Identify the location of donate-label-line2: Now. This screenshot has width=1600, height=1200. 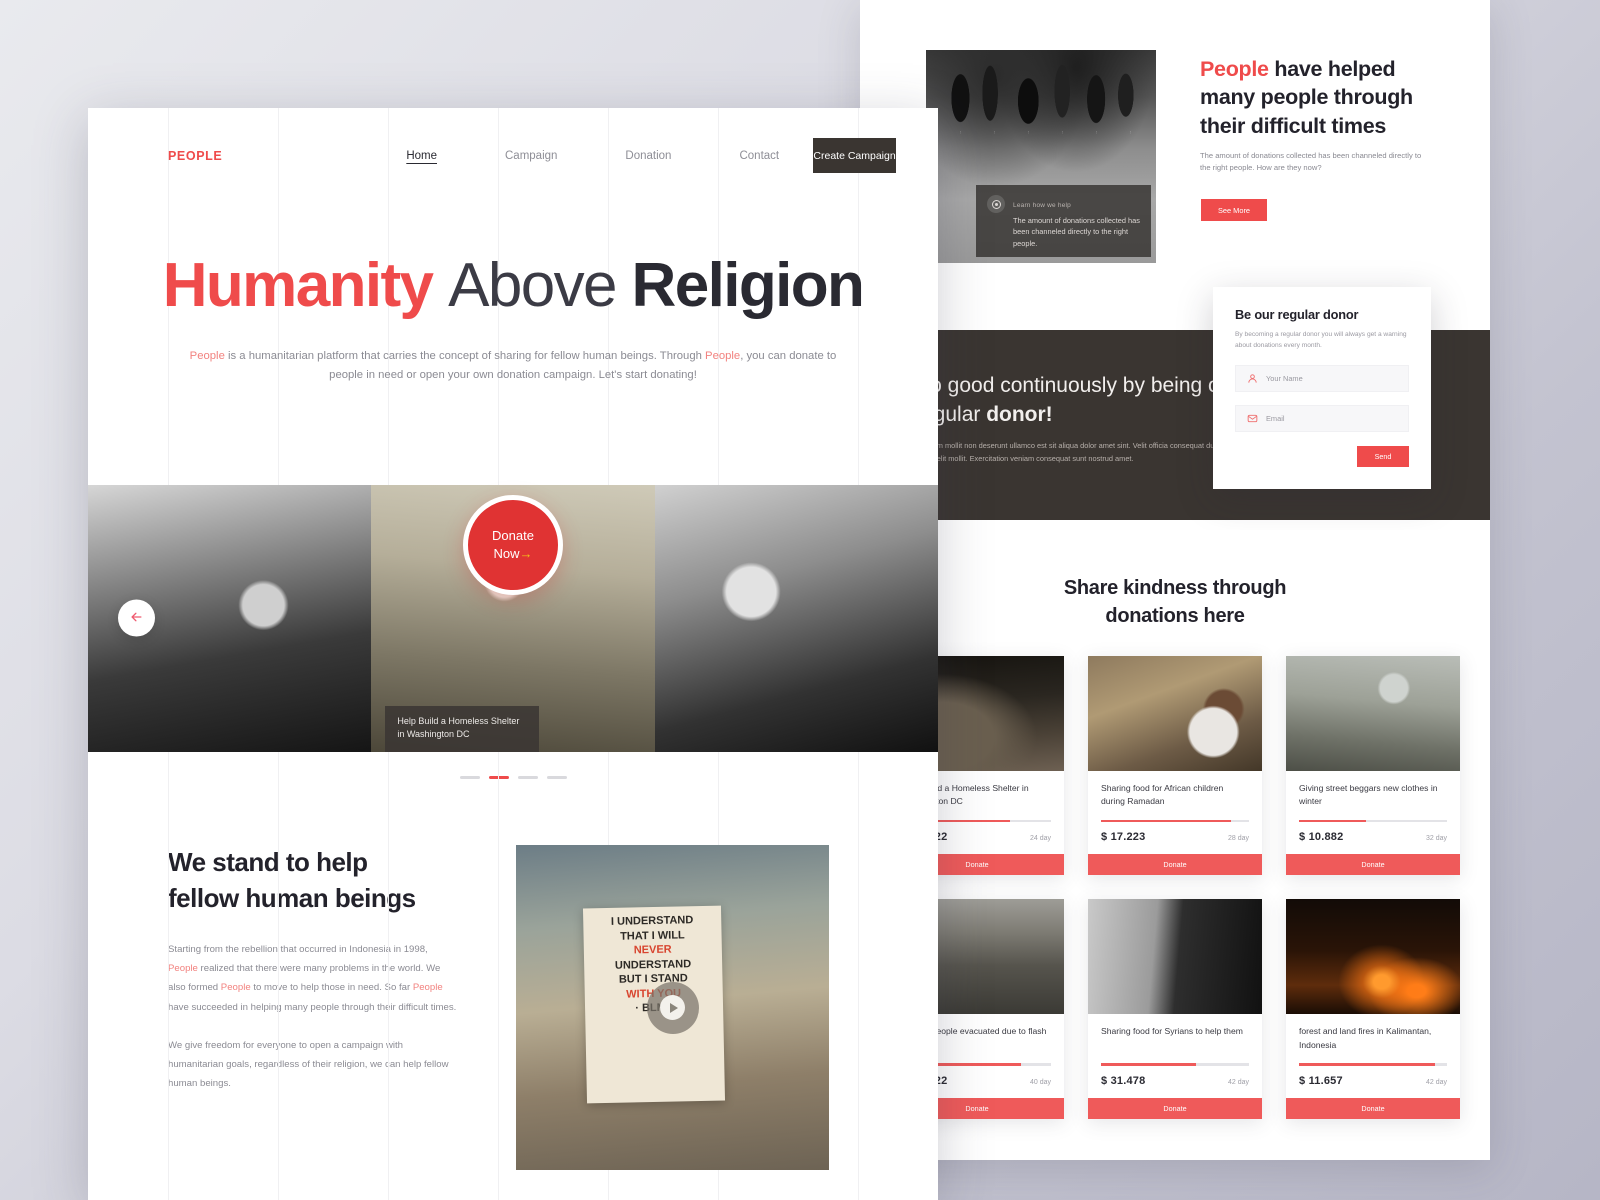
(506, 553).